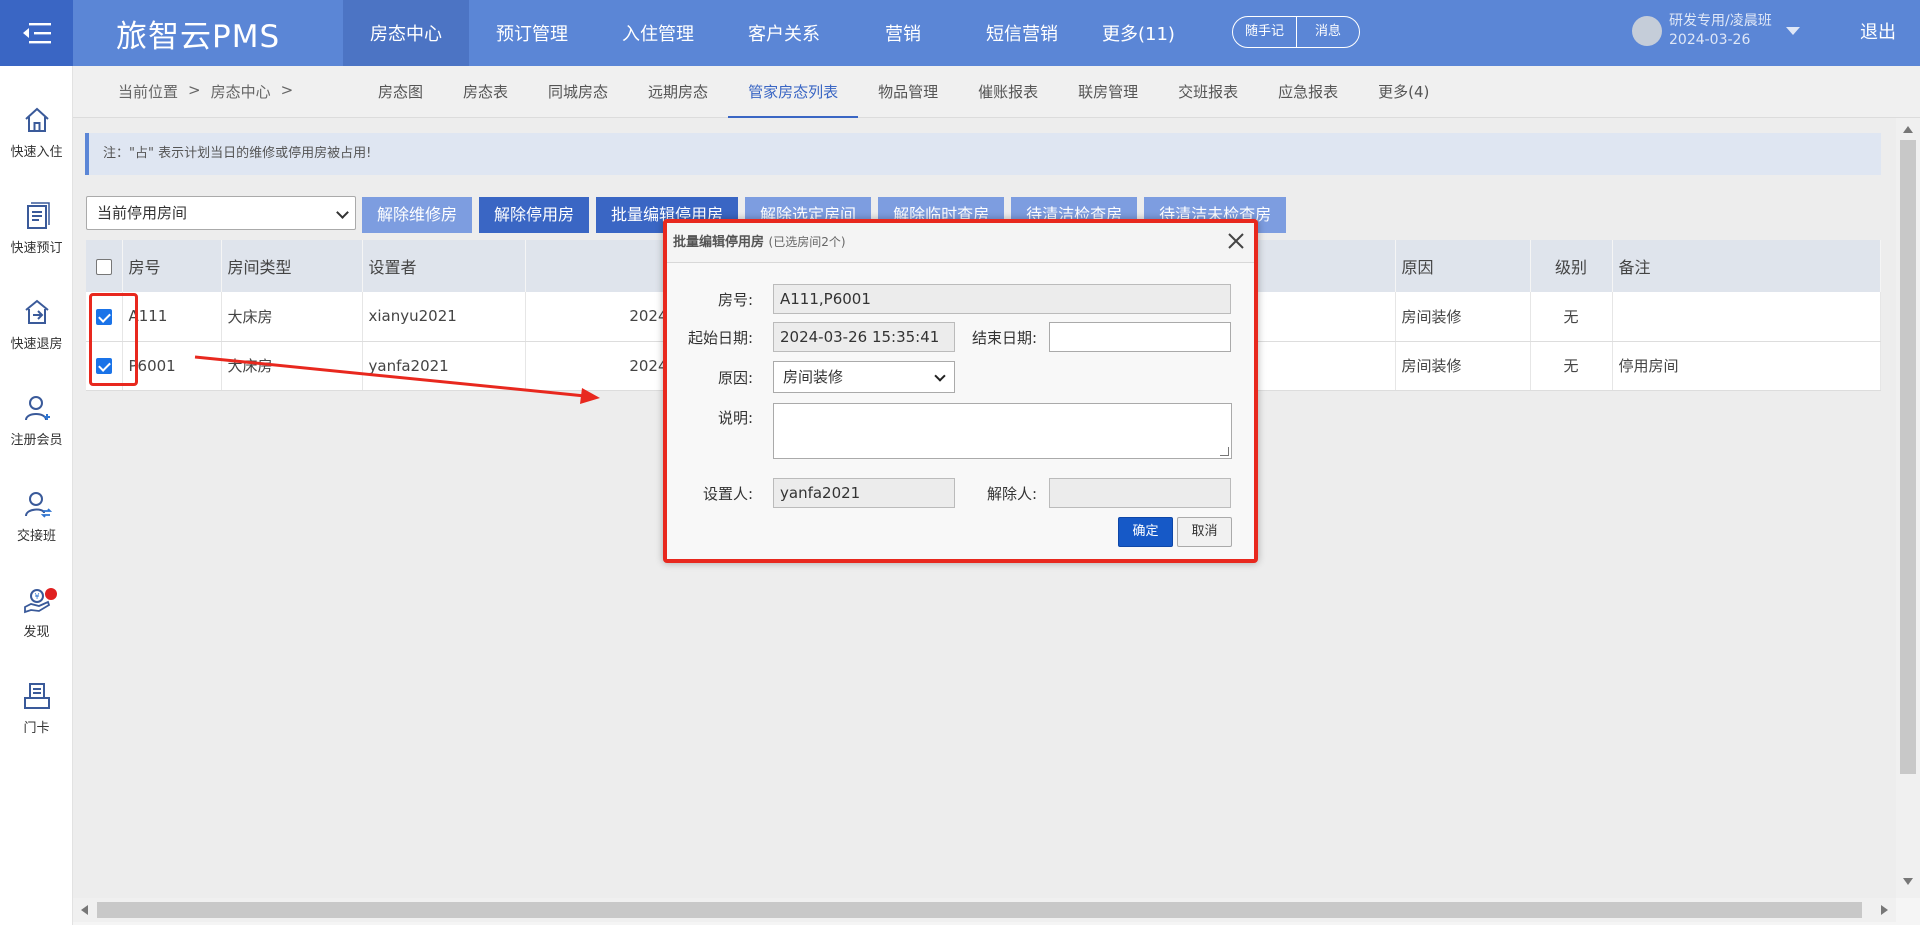 The width and height of the screenshot is (1920, 925). I want to click on setter-label: 设置人:, so click(727, 494).